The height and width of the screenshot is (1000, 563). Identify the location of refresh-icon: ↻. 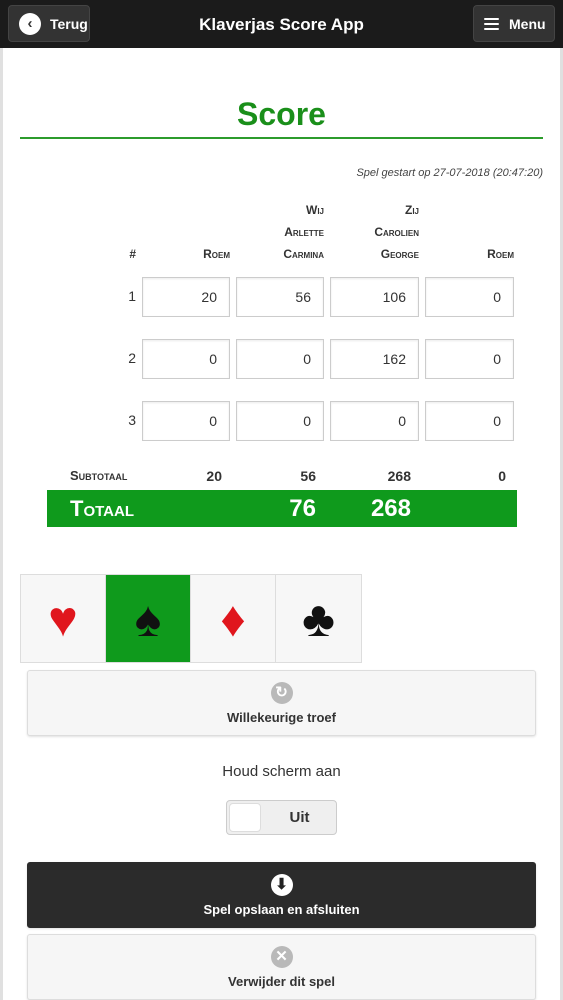
(281, 692).